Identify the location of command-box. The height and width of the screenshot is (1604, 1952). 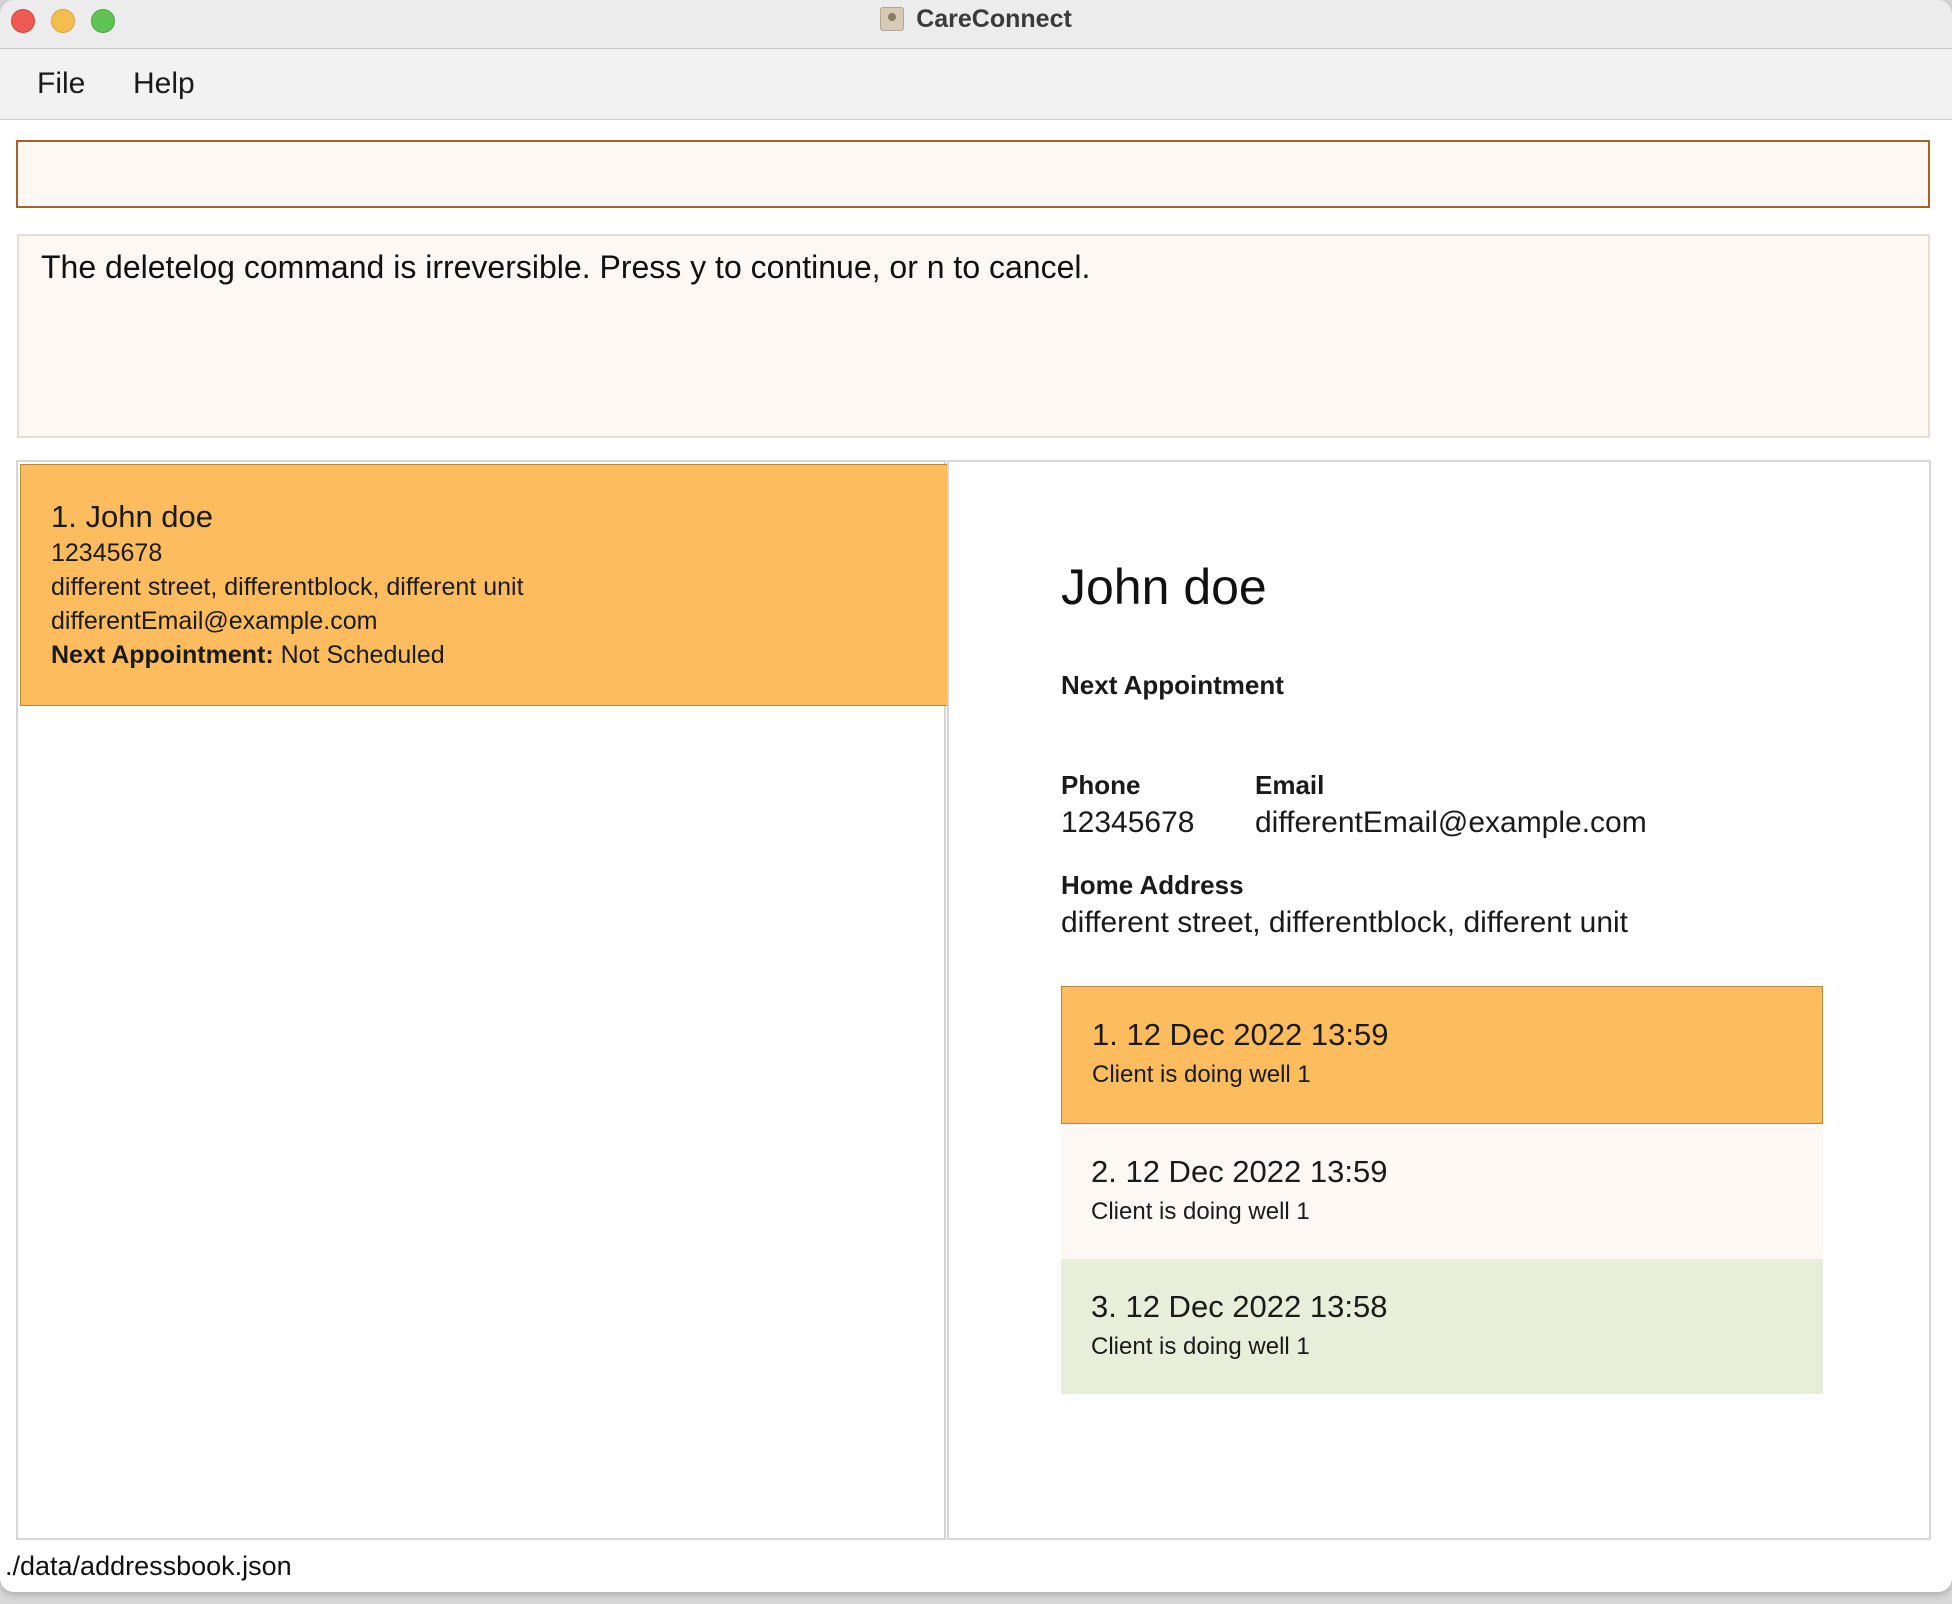
(973, 174).